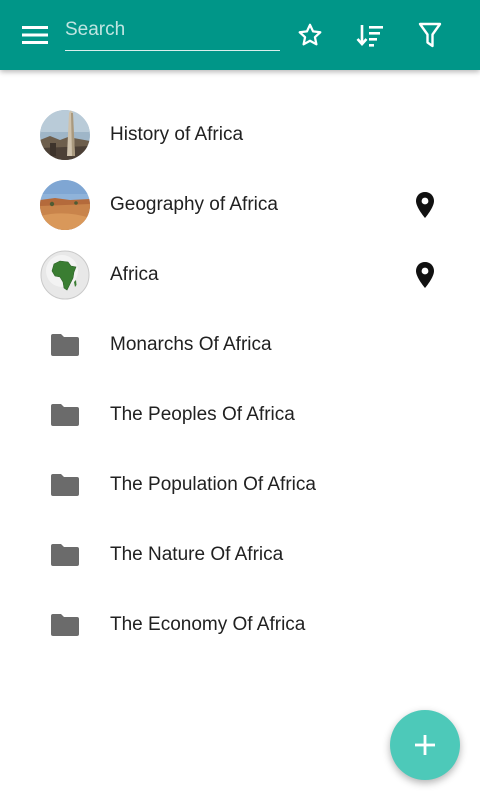 The height and width of the screenshot is (800, 480). I want to click on search-input, so click(172, 30).